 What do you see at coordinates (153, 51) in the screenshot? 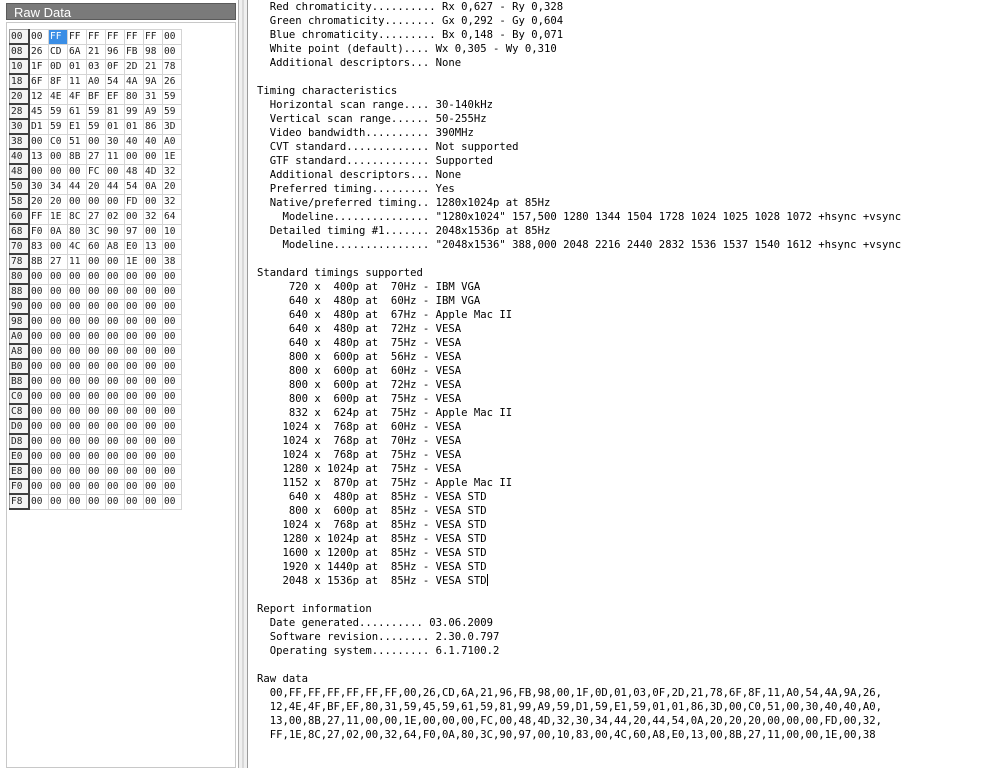
I see `hex-byte-cell: 98` at bounding box center [153, 51].